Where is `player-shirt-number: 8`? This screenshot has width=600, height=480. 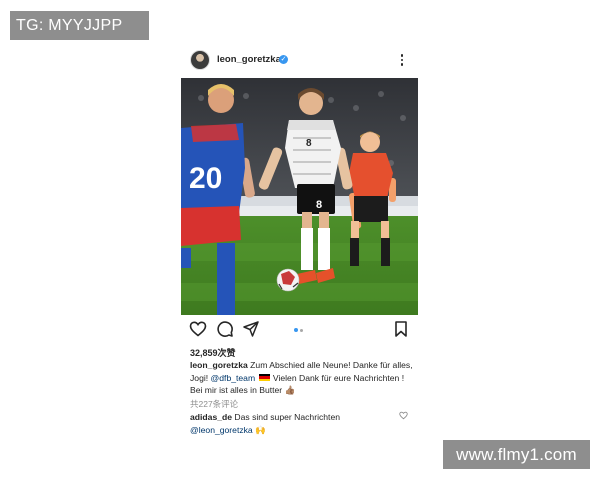
player-shirt-number: 8 is located at coordinates (309, 143).